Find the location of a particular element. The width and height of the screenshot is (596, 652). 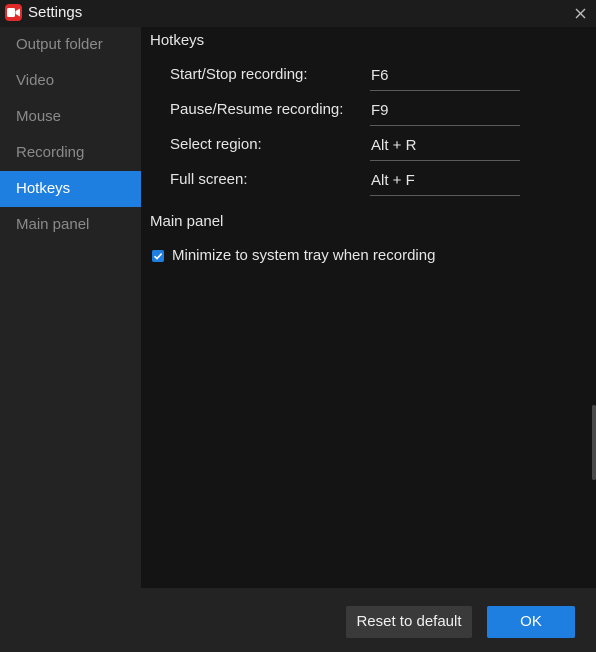

sidebar-item-main-panel: Main panel is located at coordinates (70, 225).